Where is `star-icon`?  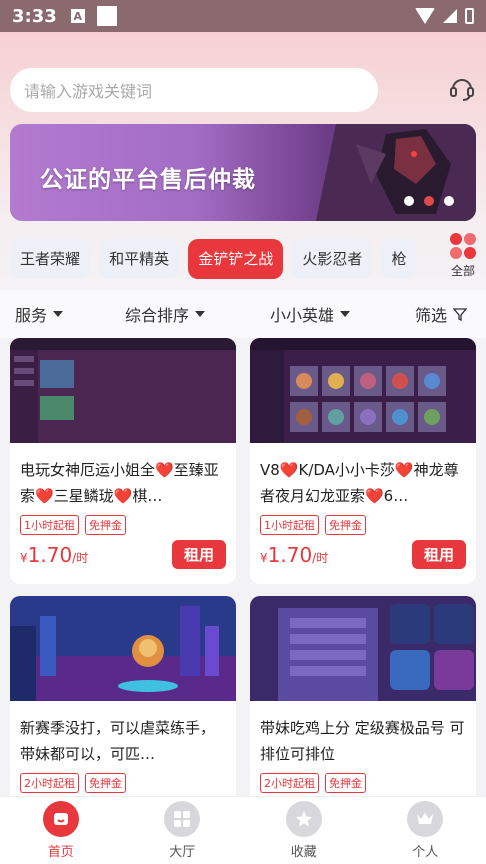
star-icon is located at coordinates (303, 819).